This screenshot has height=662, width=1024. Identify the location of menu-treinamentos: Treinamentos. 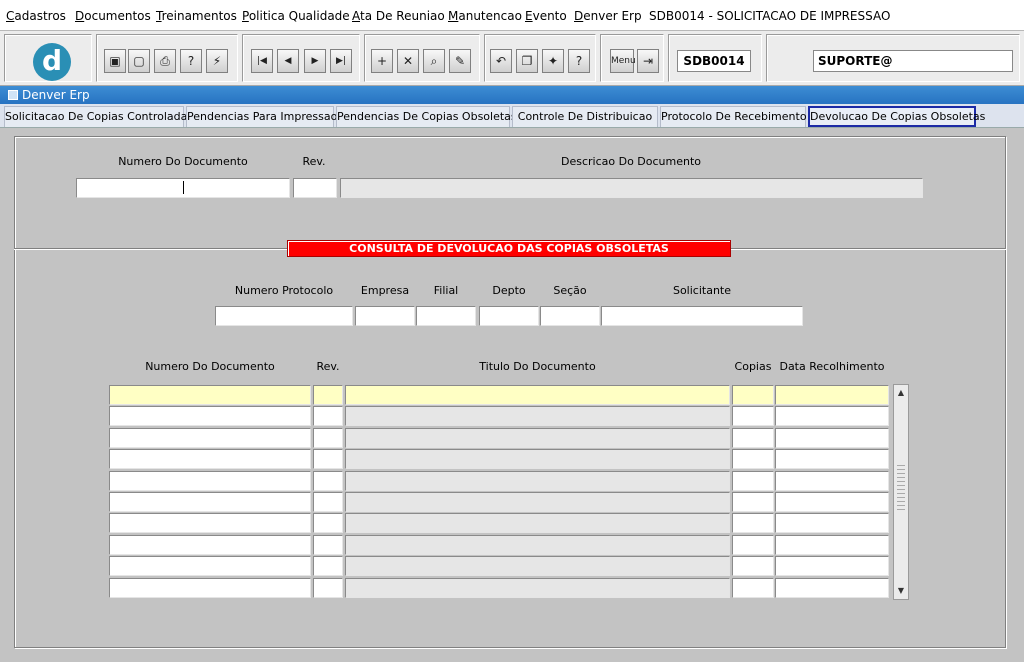
(196, 16).